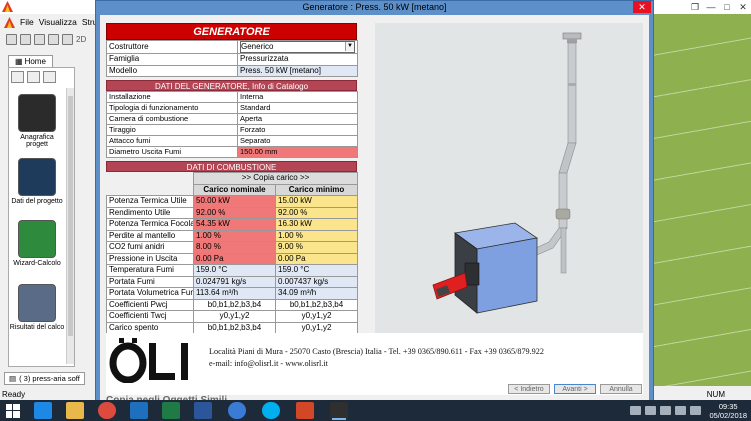  What do you see at coordinates (58, 22) in the screenshot?
I see `menu-visualizza: Visualizza` at bounding box center [58, 22].